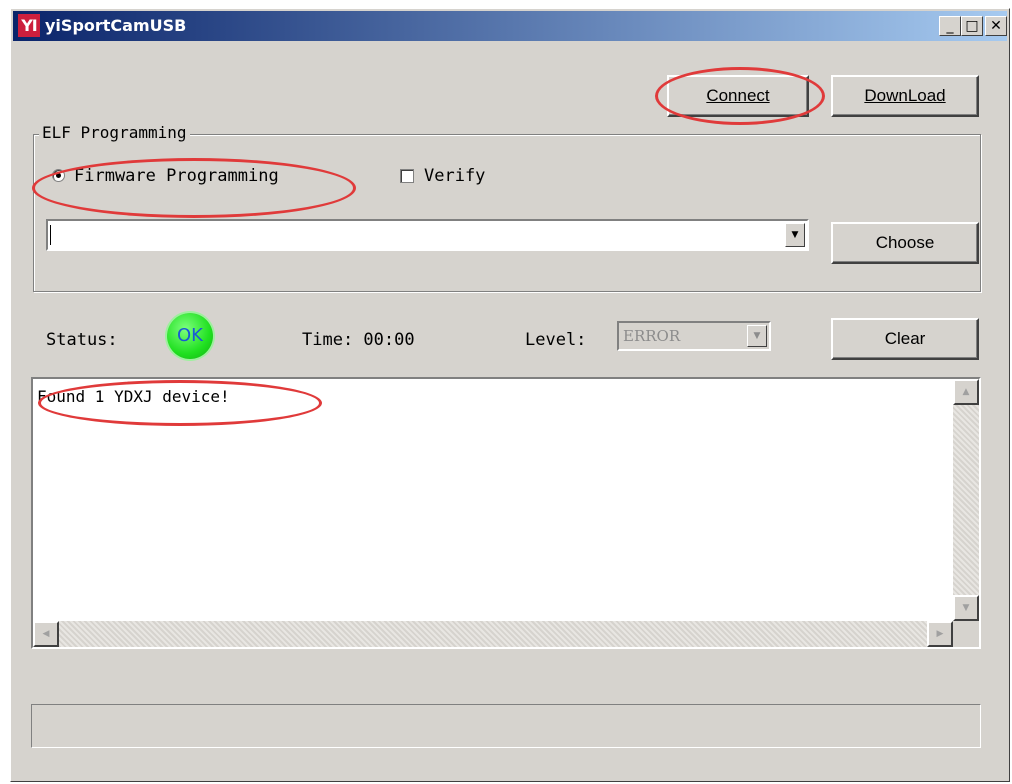 This screenshot has width=1012, height=784. What do you see at coordinates (58, 175) in the screenshot?
I see `firmware-programming-radio` at bounding box center [58, 175].